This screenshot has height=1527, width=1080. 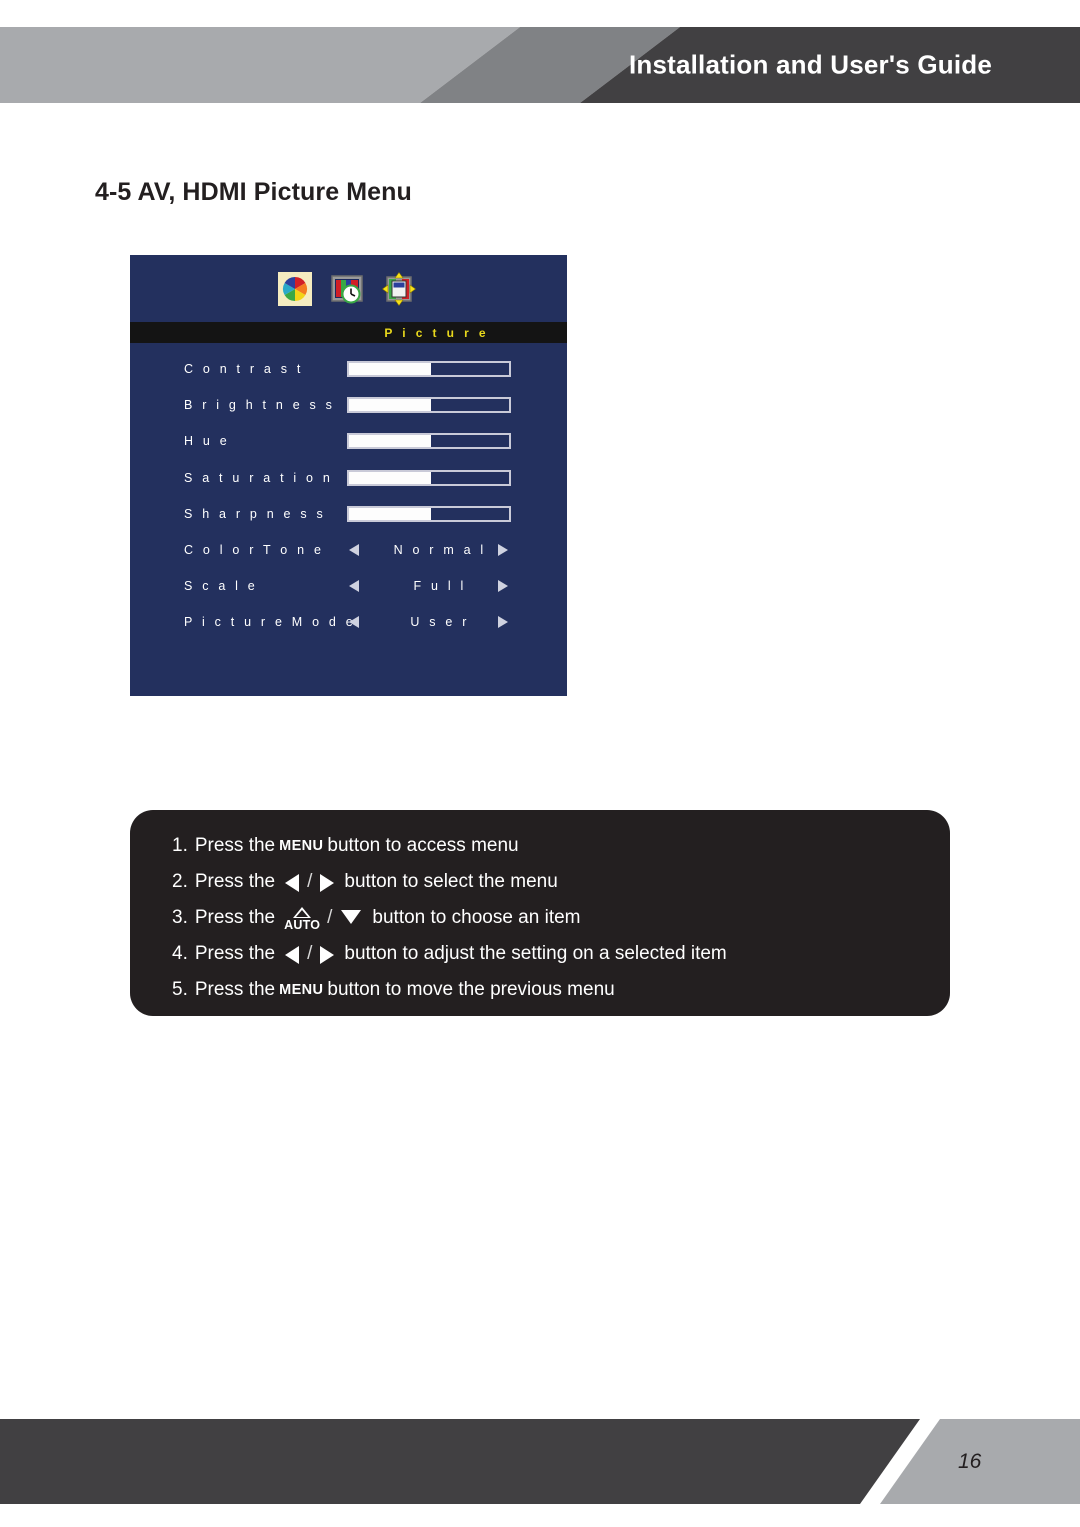 I want to click on osd-row-picture-mode: P i c t u r e M o d e U s e r, so click(x=348, y=622).